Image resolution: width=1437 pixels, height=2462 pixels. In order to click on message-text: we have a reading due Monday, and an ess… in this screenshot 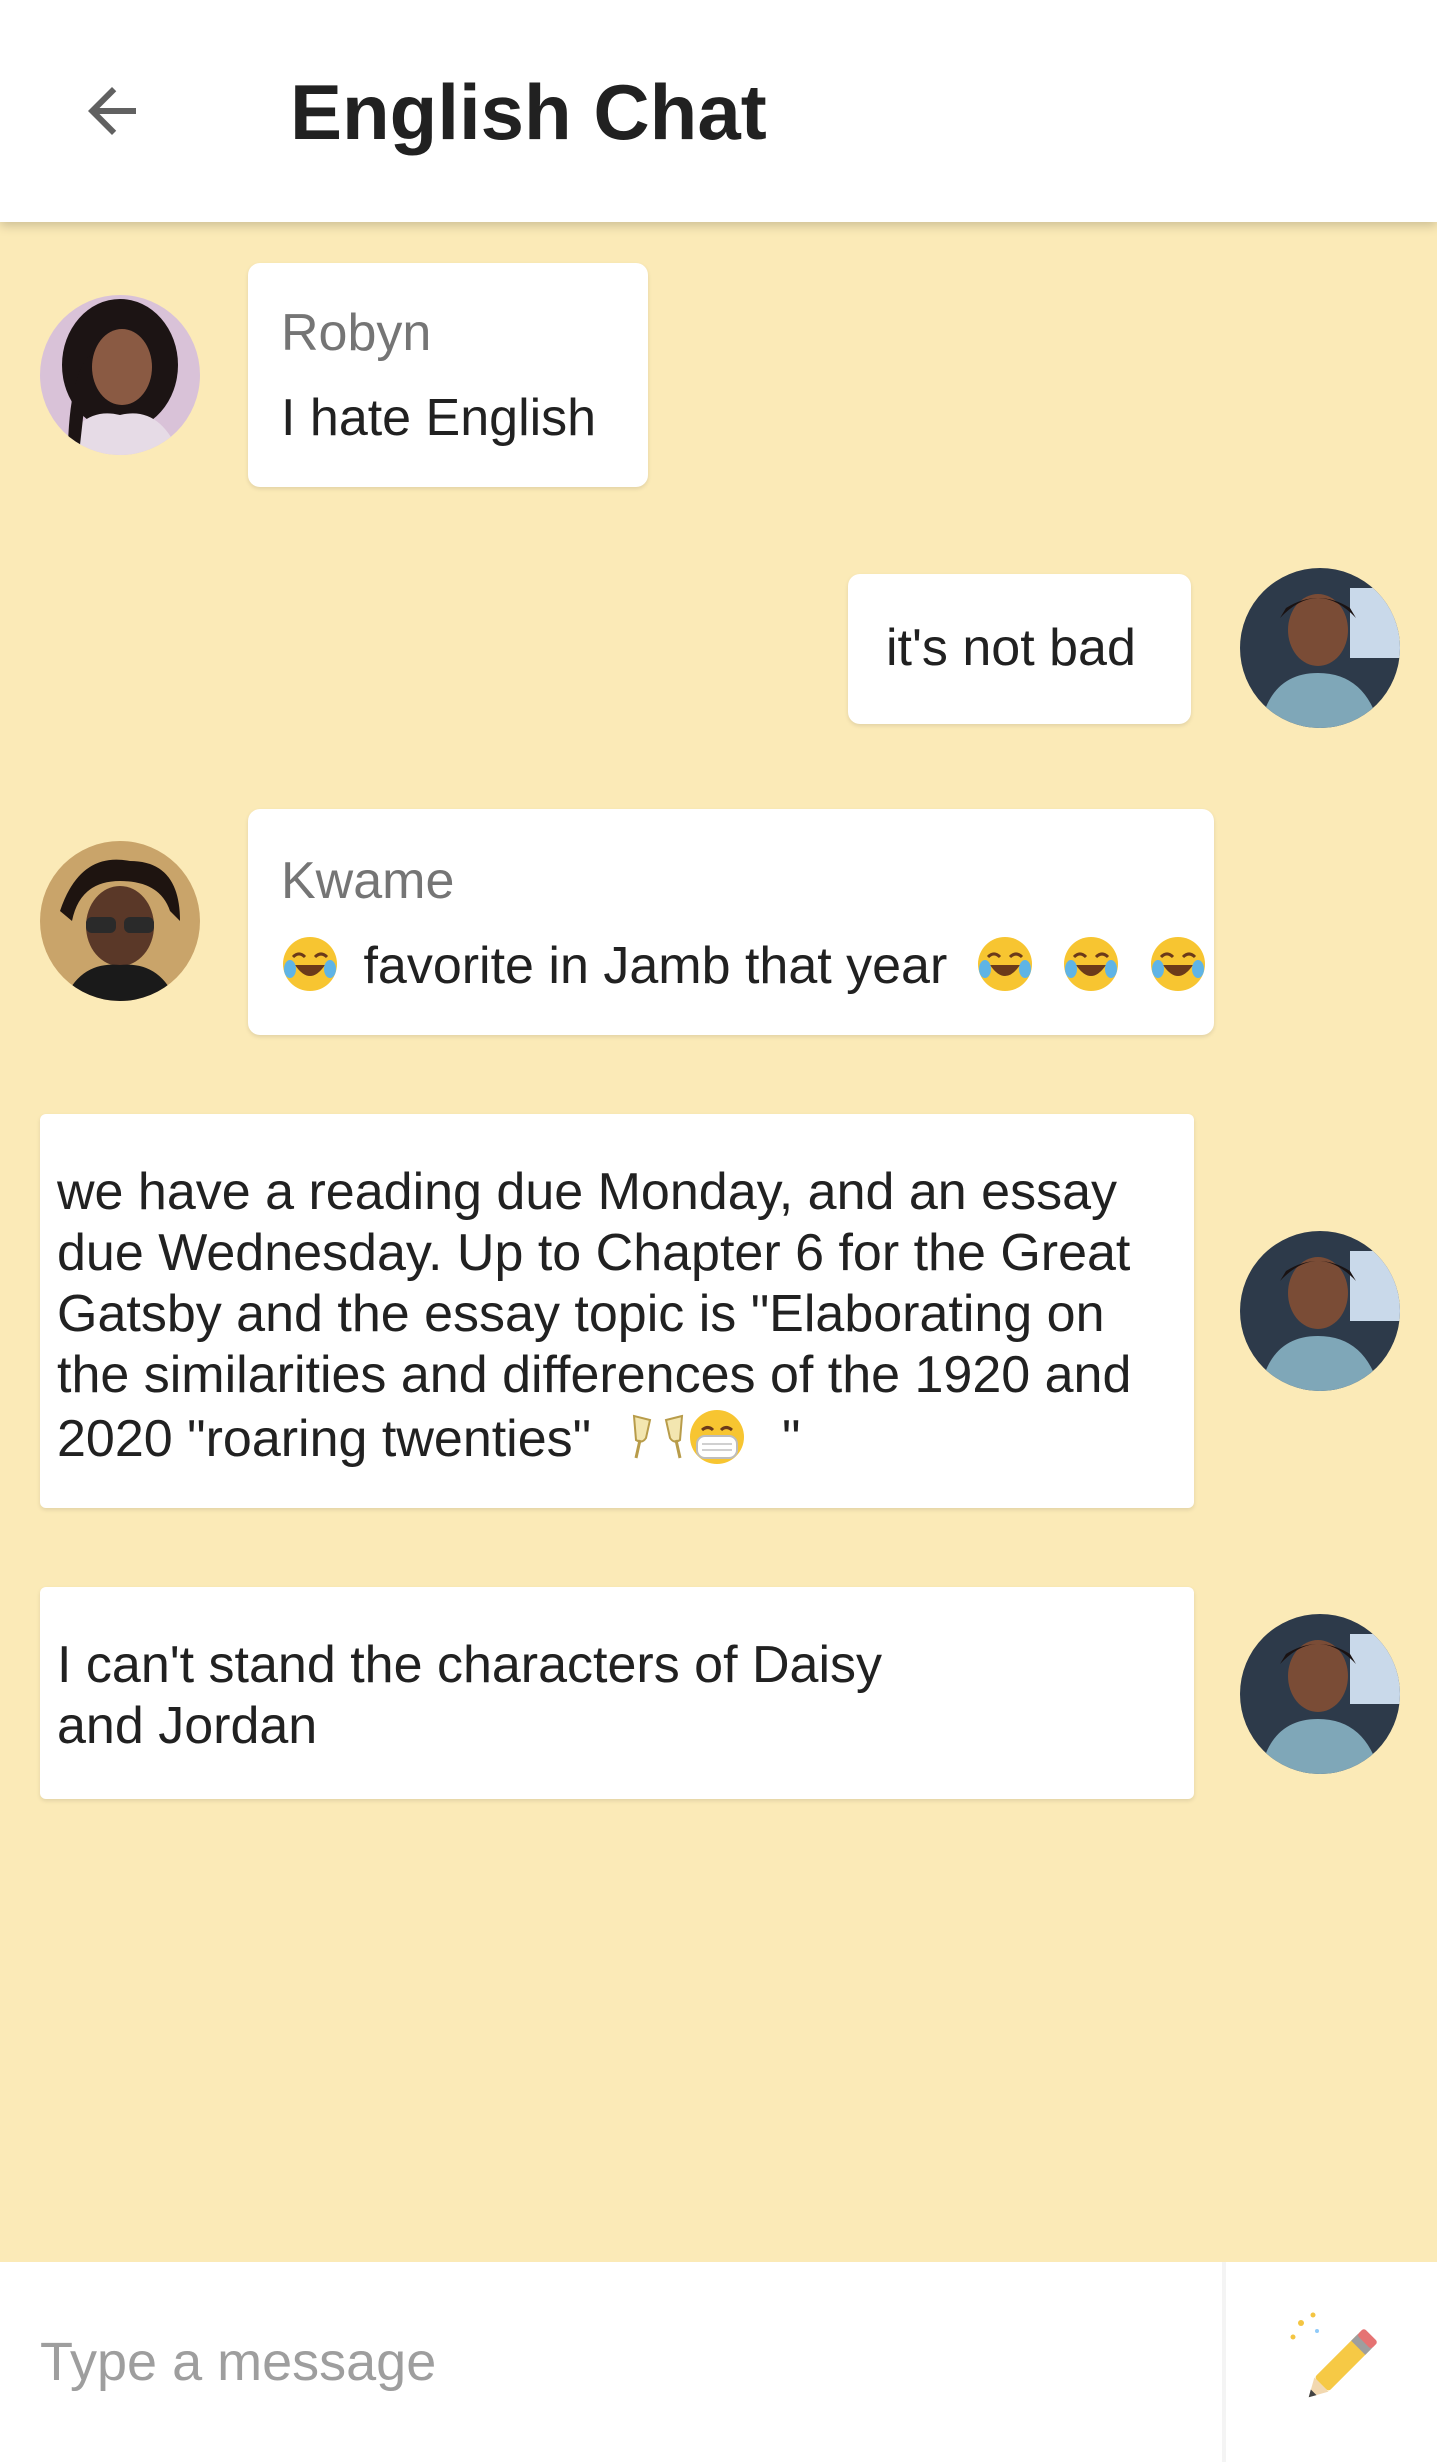, I will do `click(594, 1316)`.